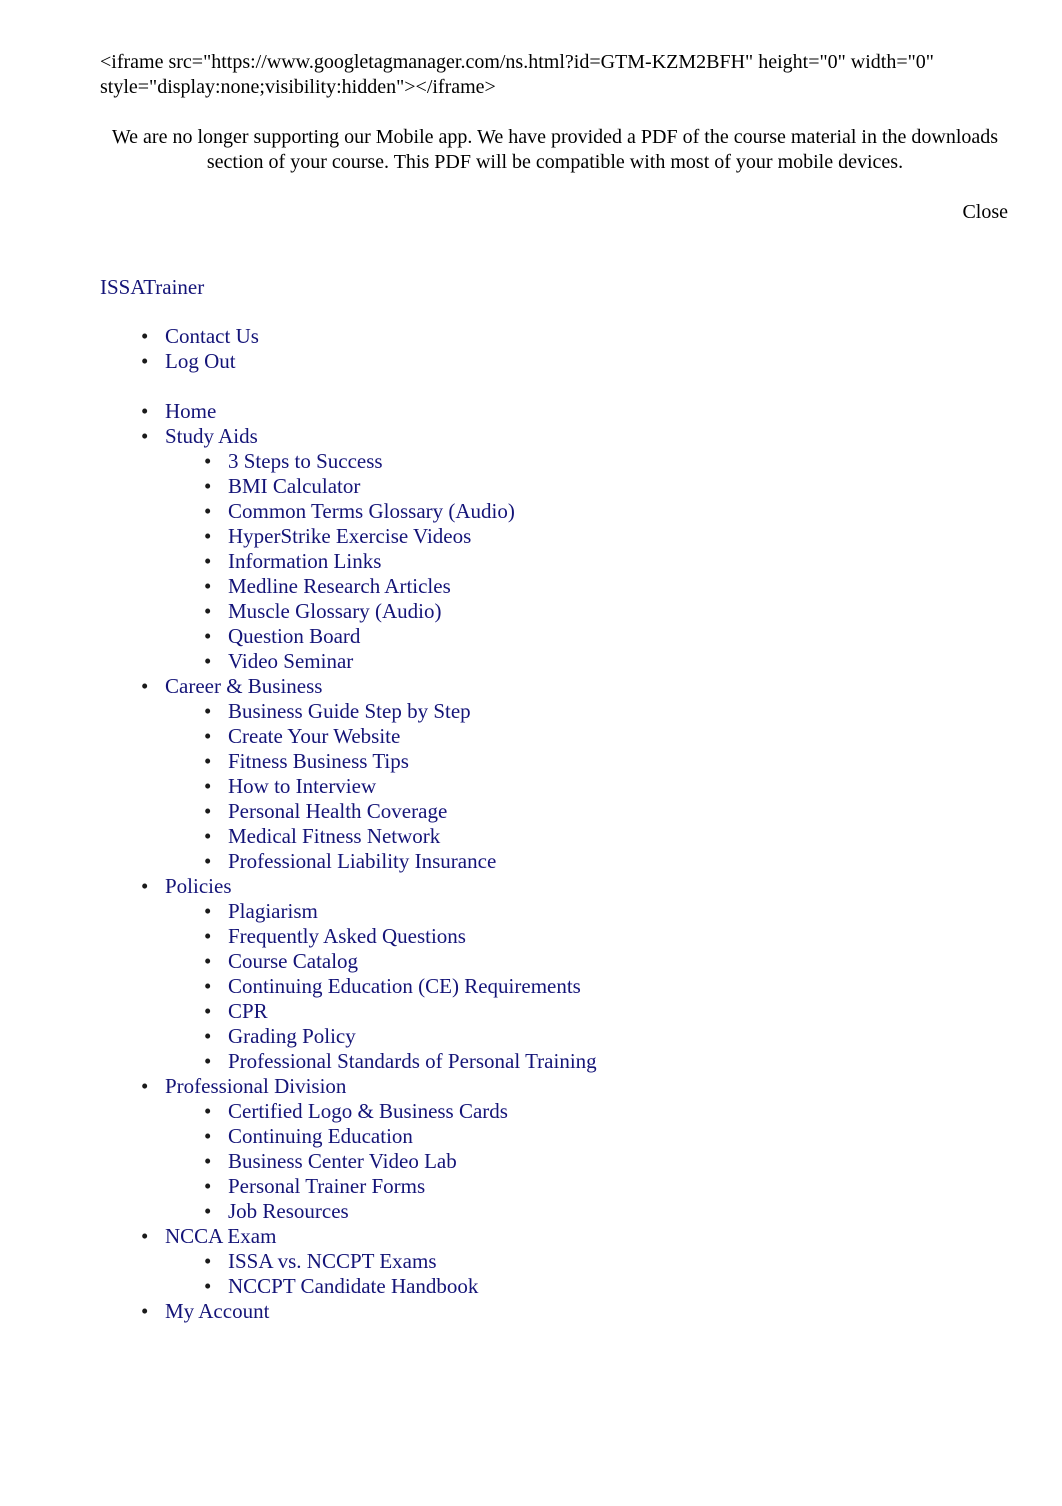 This screenshot has width=1062, height=1506. Describe the element at coordinates (305, 461) in the screenshot. I see `nav-link-label: 3 Steps to Success` at that location.